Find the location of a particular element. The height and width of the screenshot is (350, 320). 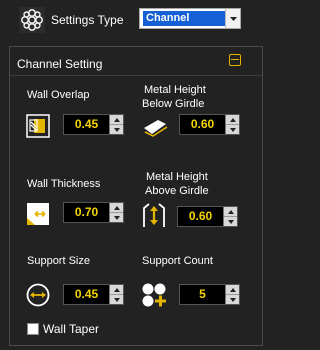

metal-height-above-label-2: Above Girdle is located at coordinates (177, 191).